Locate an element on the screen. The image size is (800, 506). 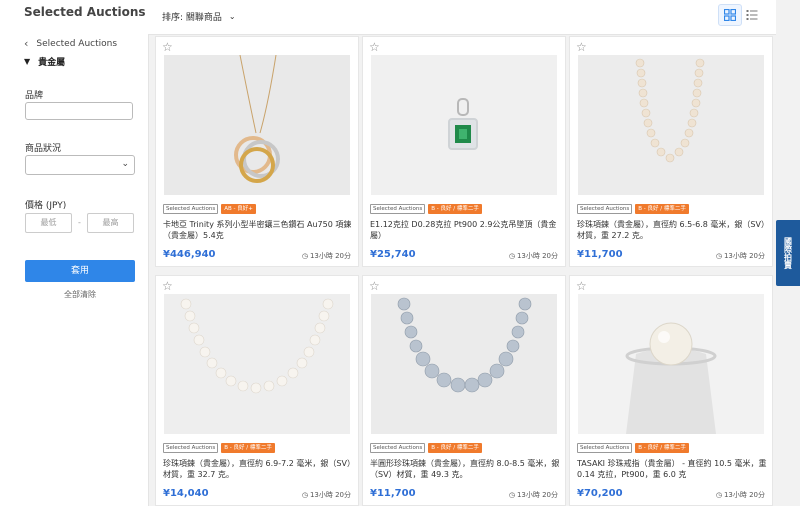
product-image-pearl-ring is located at coordinates (671, 364).